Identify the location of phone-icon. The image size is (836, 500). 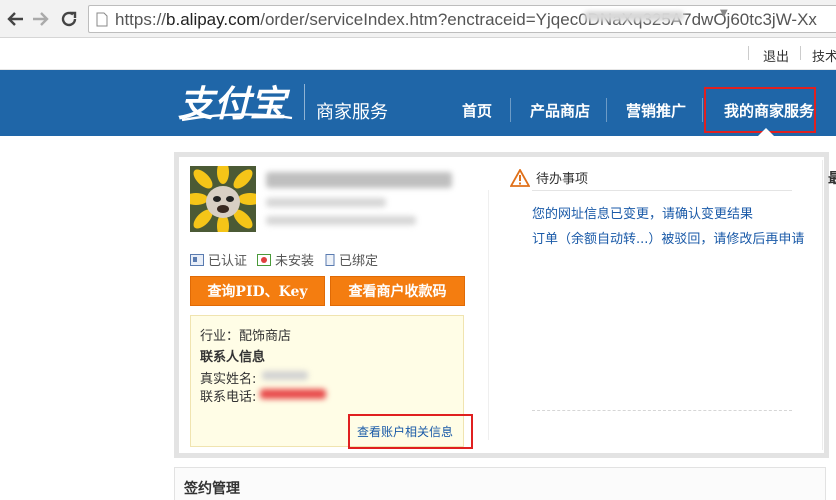
(330, 259).